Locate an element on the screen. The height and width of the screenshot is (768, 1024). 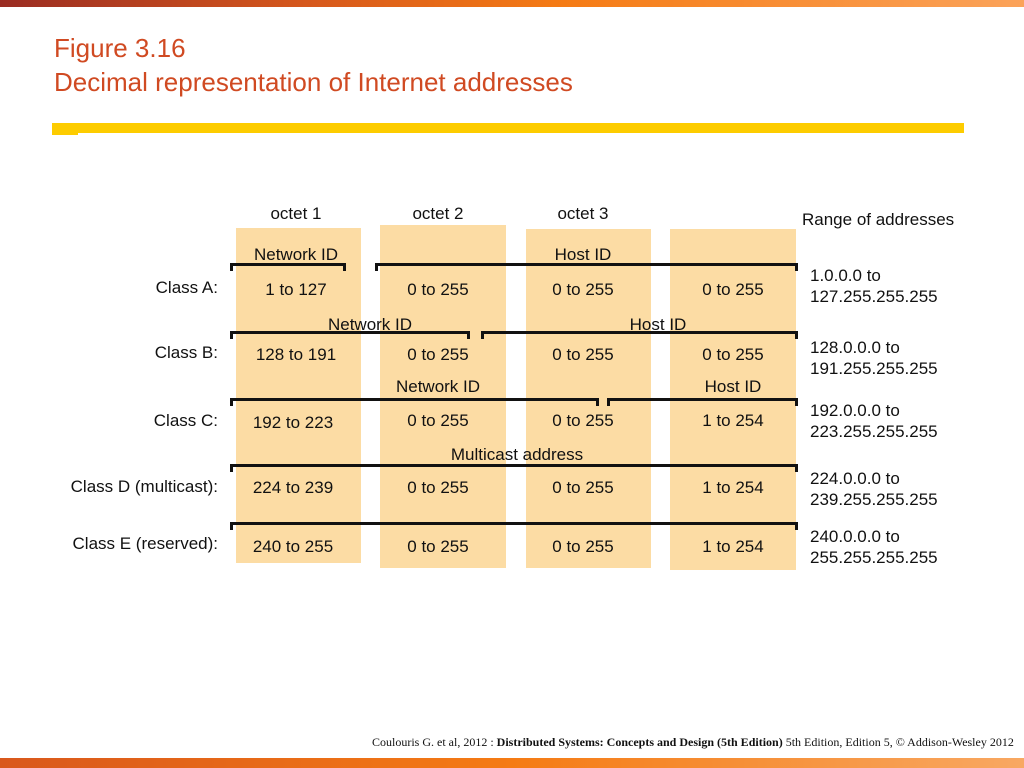
class-d-octet-4: 1 to 254 is located at coordinates (733, 487).